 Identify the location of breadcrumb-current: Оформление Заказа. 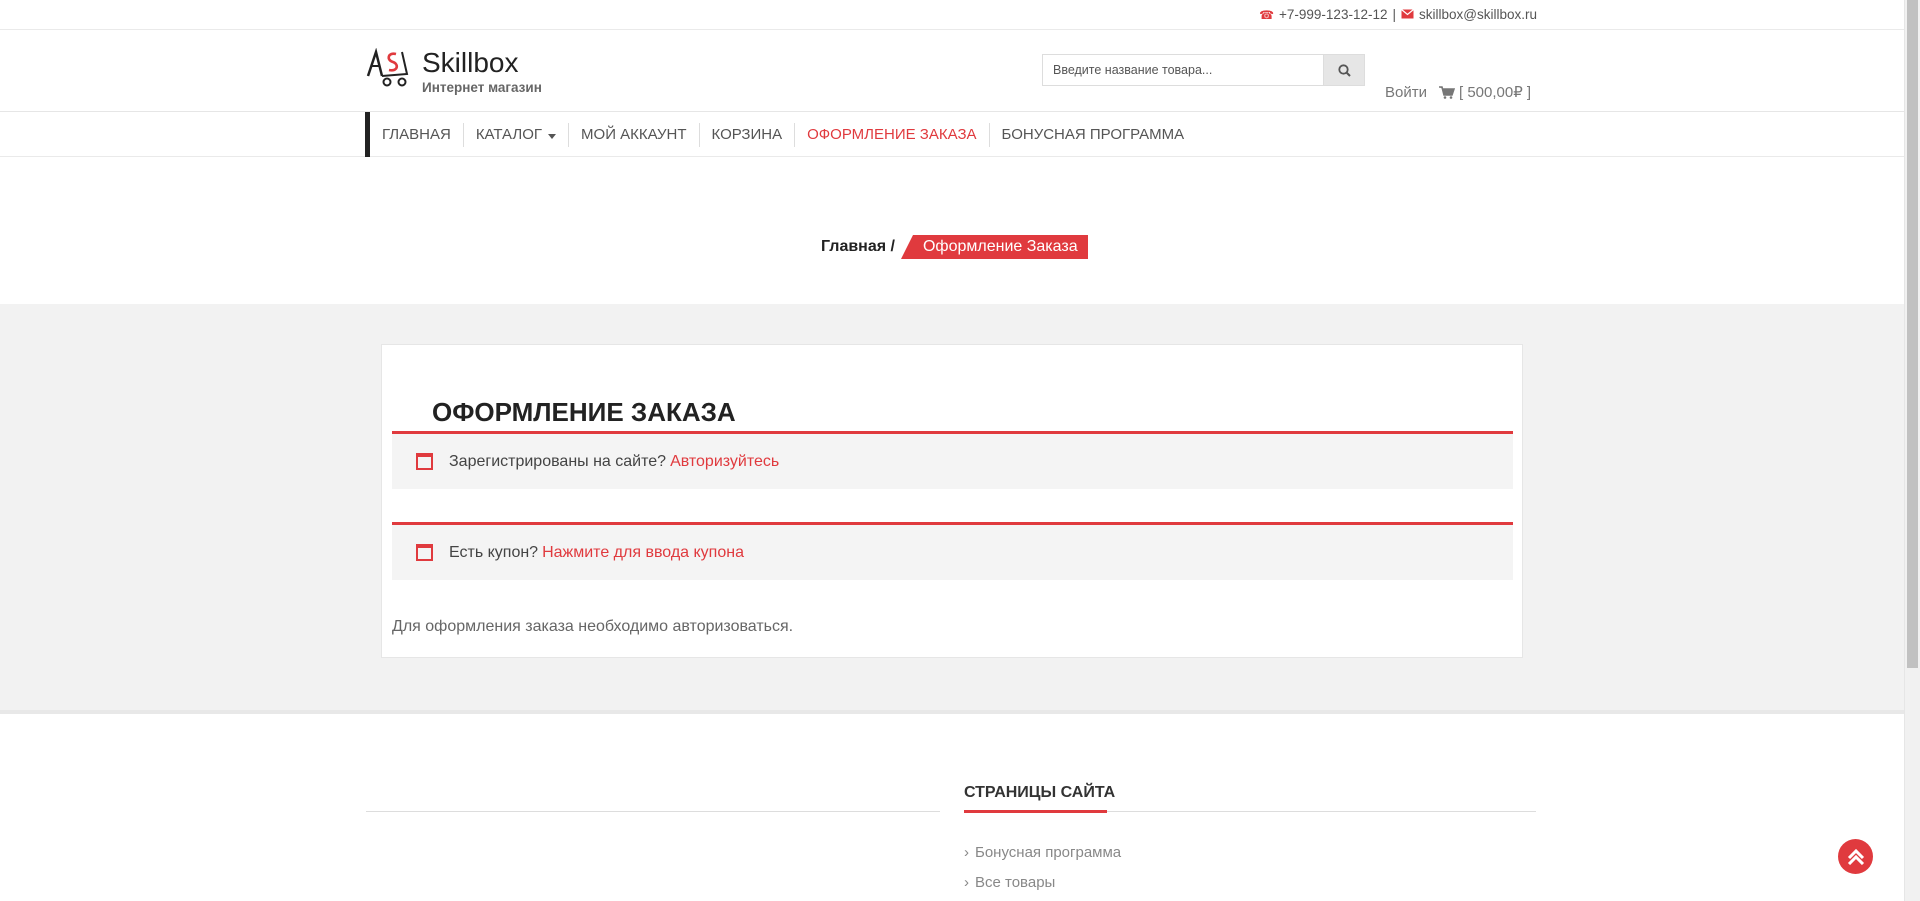
(994, 247).